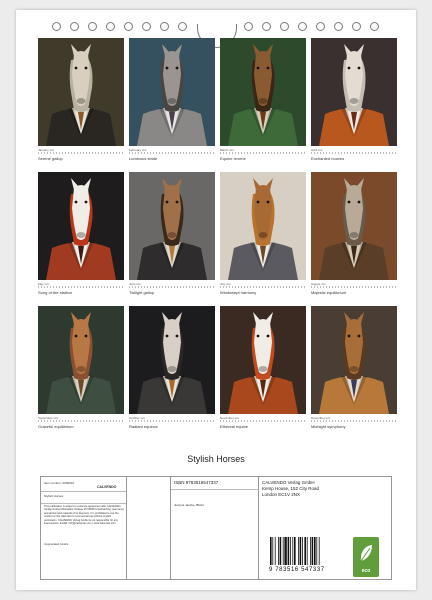  I want to click on eco-badge: eco, so click(366, 557).